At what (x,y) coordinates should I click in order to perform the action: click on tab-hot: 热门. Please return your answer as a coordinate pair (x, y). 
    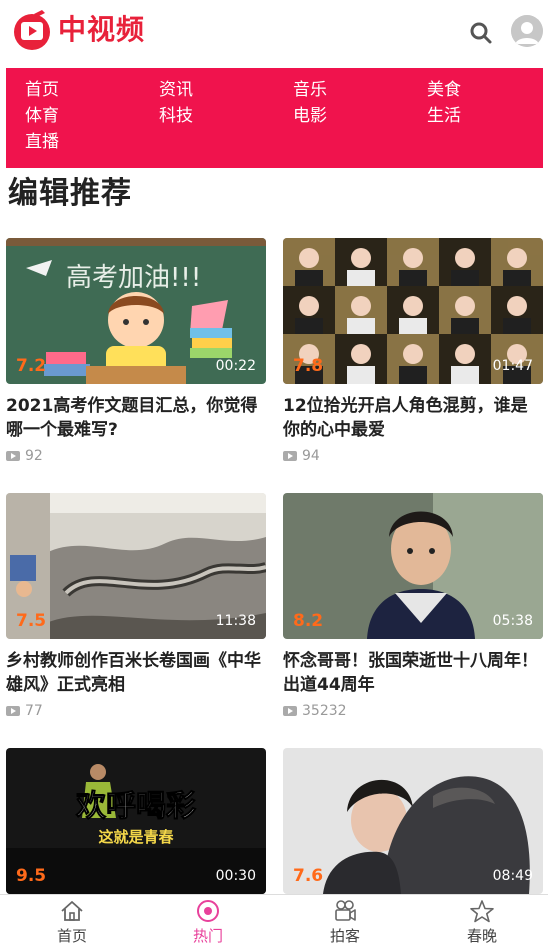
    Looking at the image, I should click on (208, 919).